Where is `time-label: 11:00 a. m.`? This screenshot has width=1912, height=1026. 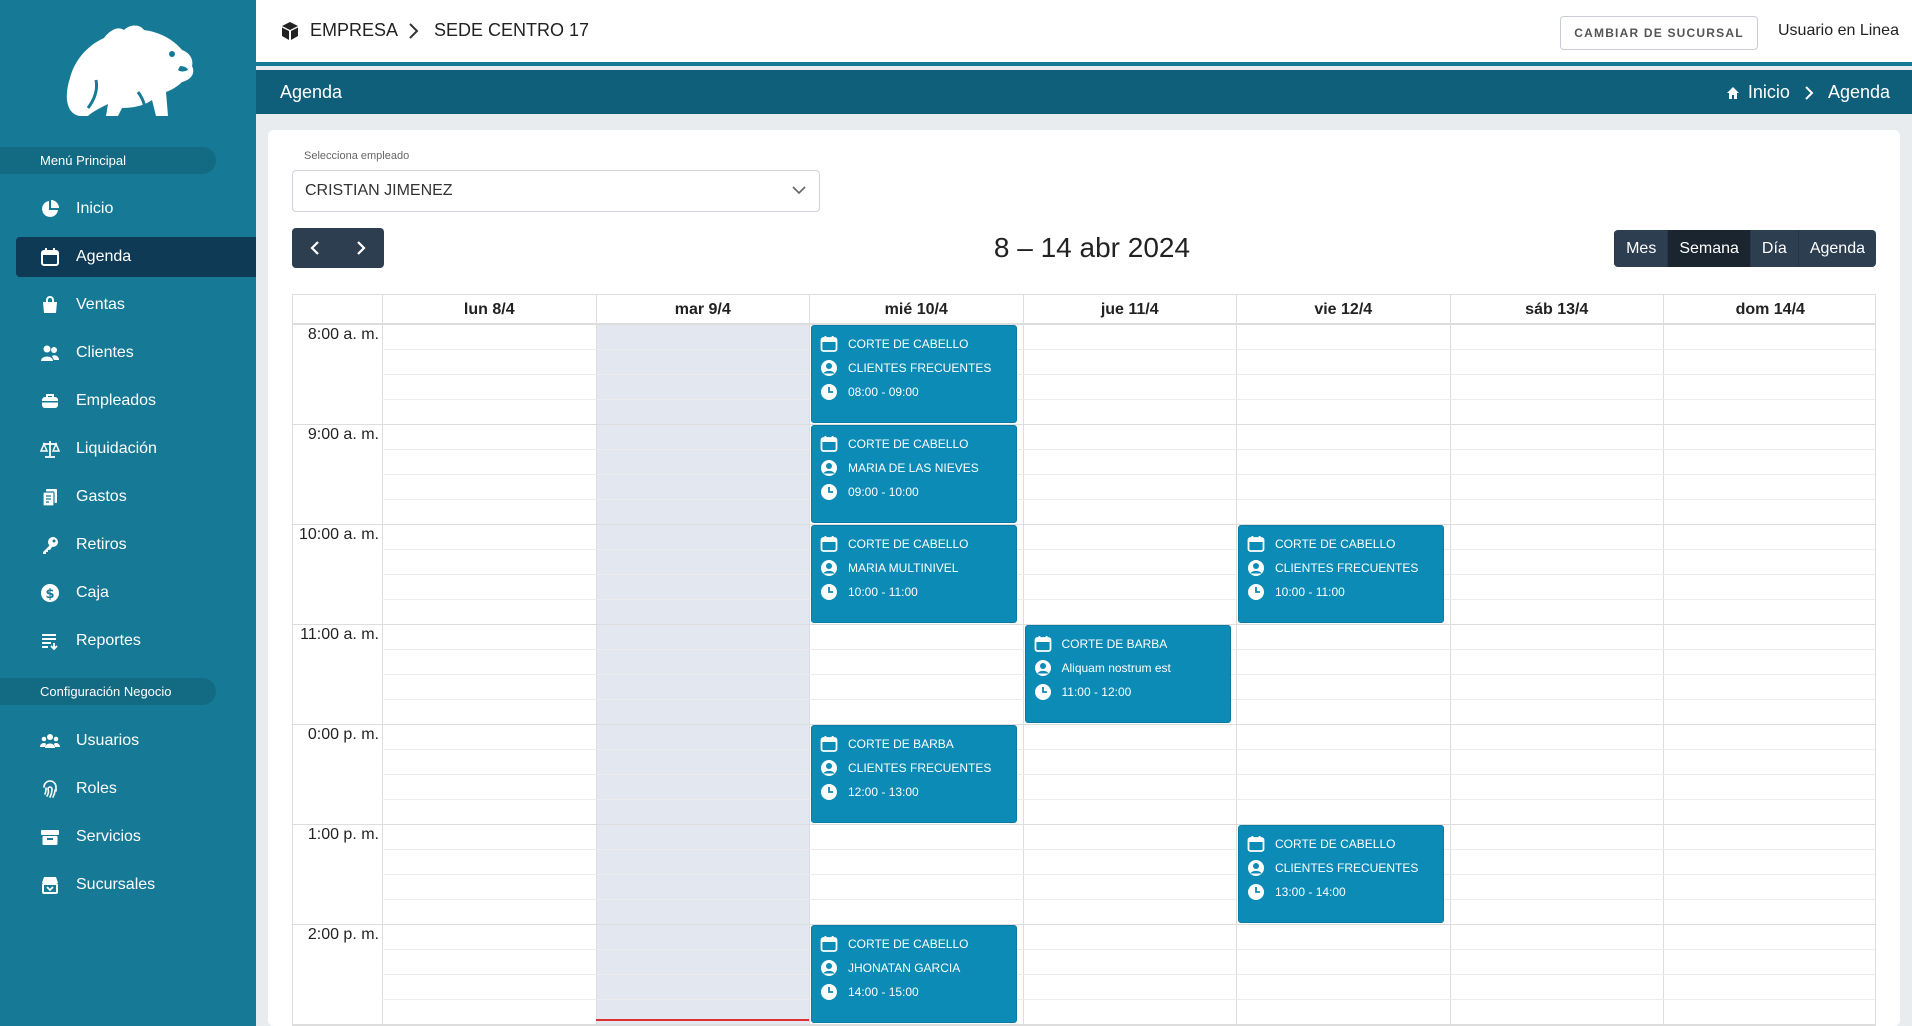
time-label: 11:00 a. m. is located at coordinates (339, 634).